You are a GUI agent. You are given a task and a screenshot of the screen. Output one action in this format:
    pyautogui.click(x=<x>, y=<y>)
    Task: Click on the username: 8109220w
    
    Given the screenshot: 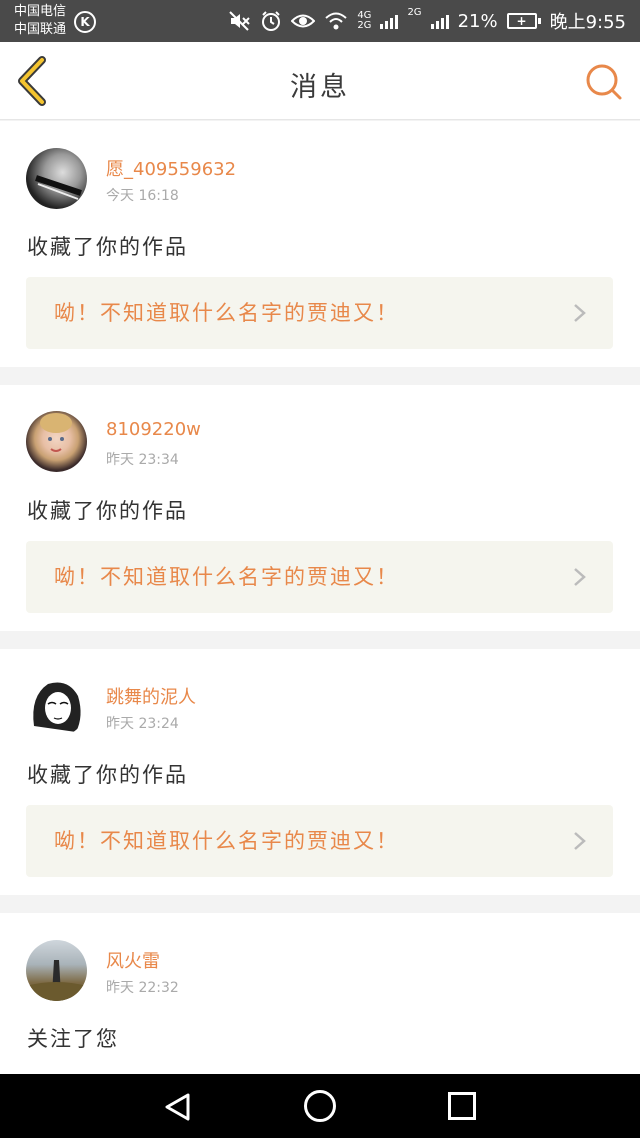 What is the action you would take?
    pyautogui.click(x=153, y=429)
    